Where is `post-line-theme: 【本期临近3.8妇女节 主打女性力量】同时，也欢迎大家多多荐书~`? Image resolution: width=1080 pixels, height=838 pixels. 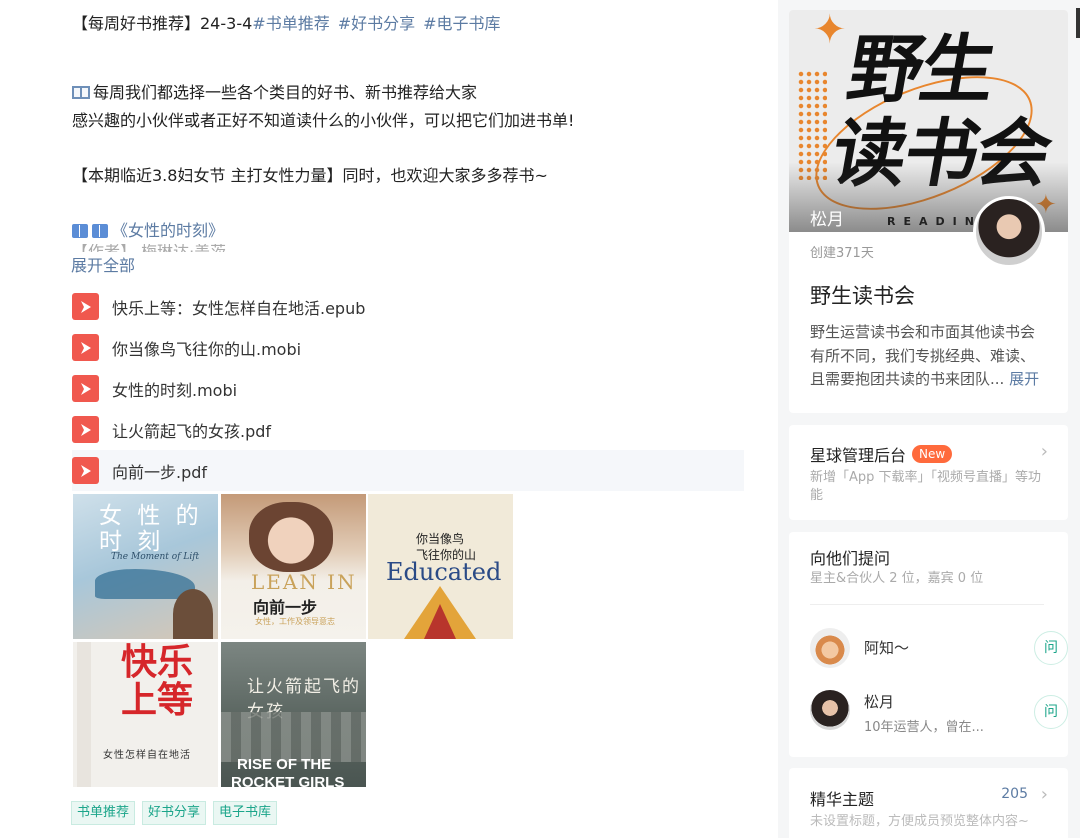 post-line-theme: 【本期临近3.8妇女节 主打女性力量】同时，也欢迎大家多多荐书~ is located at coordinates (310, 175).